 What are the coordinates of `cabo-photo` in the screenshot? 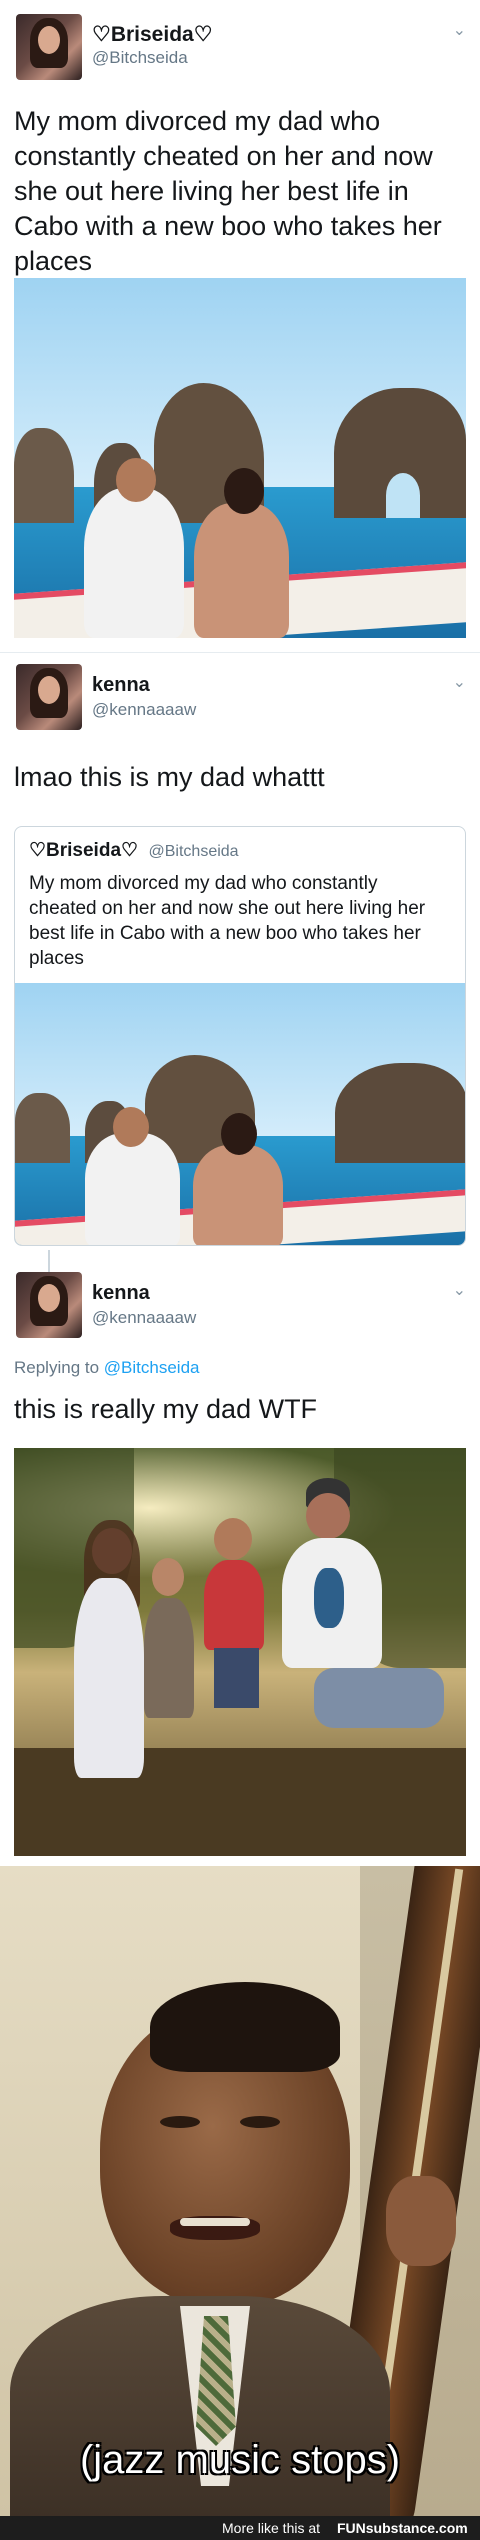 It's located at (240, 458).